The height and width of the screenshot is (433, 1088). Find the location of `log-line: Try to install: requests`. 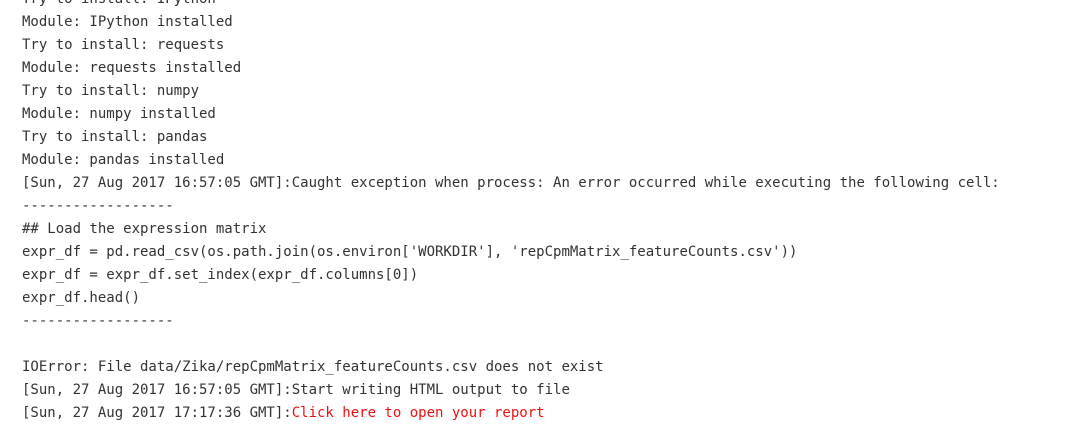

log-line: Try to install: requests is located at coordinates (123, 45).